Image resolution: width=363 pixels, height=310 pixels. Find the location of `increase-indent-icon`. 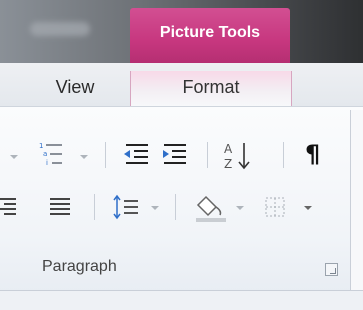

increase-indent-icon is located at coordinates (175, 155).